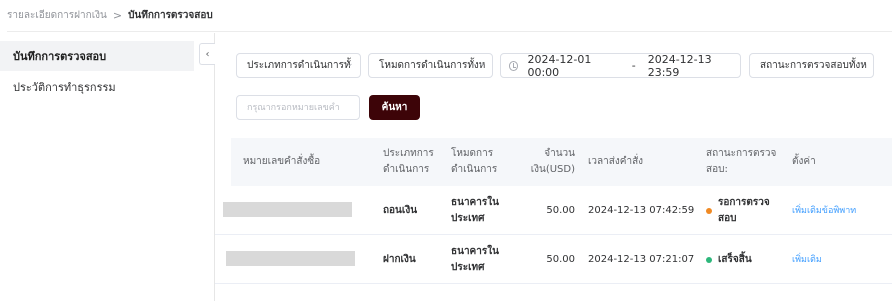 The image size is (892, 301). I want to click on header-time: เวลาส่งคำสั่ง, so click(616, 161).